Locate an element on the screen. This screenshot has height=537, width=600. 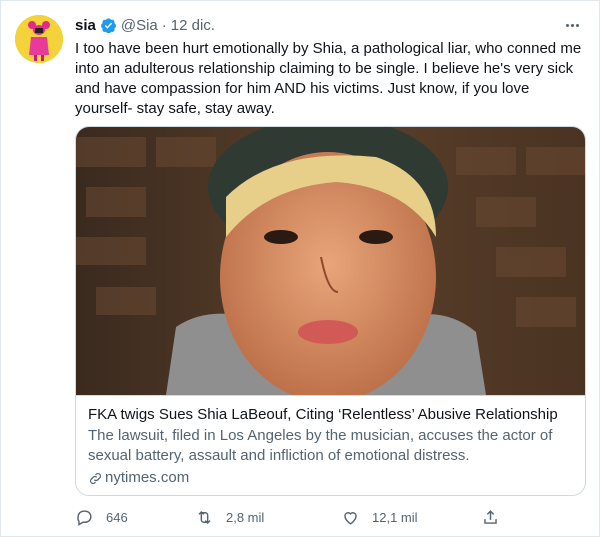
share-button is located at coordinates (496, 517).